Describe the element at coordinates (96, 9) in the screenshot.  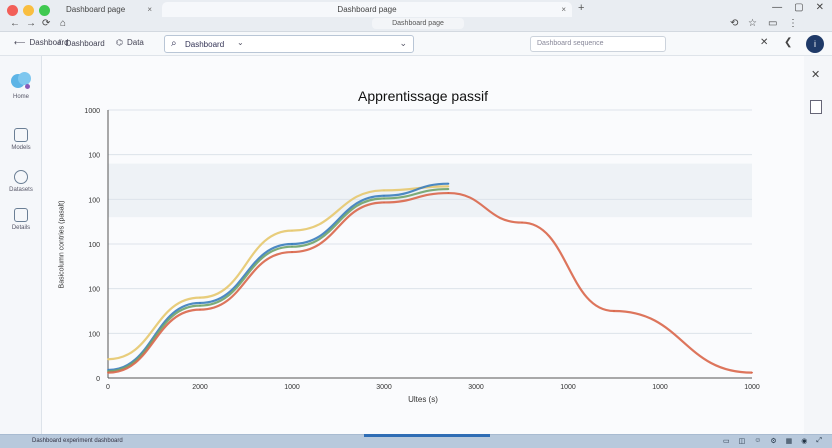
I see `tab-1-label: Dashboard page` at that location.